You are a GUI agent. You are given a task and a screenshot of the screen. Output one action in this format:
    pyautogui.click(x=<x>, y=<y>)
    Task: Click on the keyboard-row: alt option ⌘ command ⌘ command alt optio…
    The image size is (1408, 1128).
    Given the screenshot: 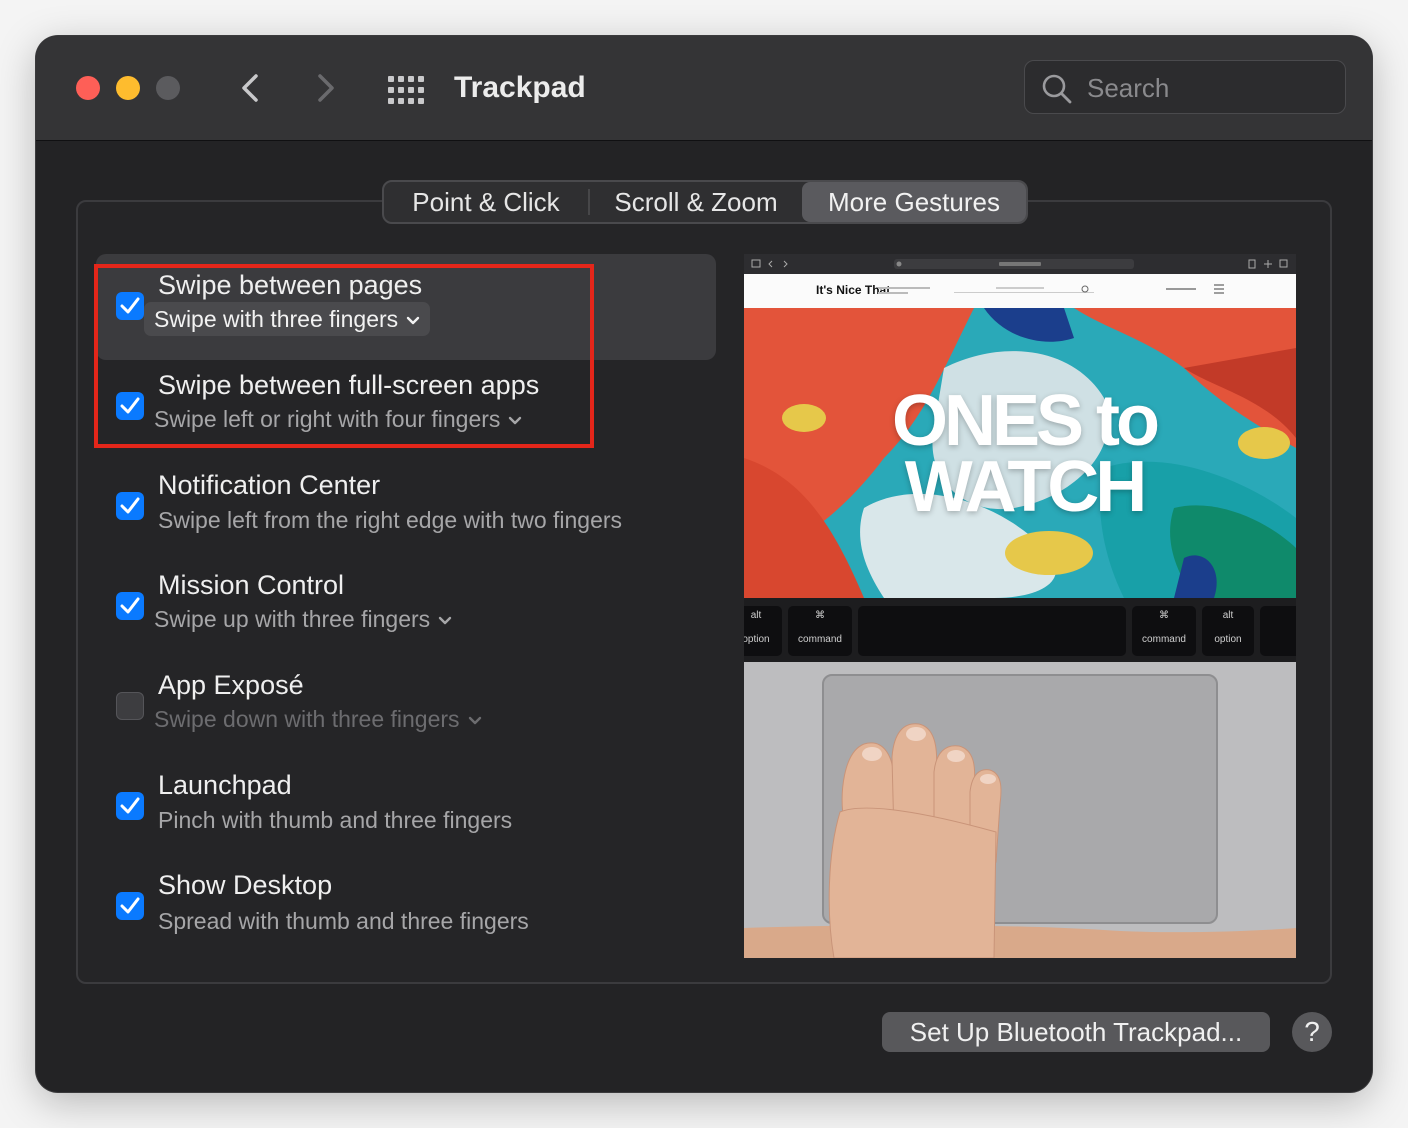 What is the action you would take?
    pyautogui.click(x=1020, y=630)
    